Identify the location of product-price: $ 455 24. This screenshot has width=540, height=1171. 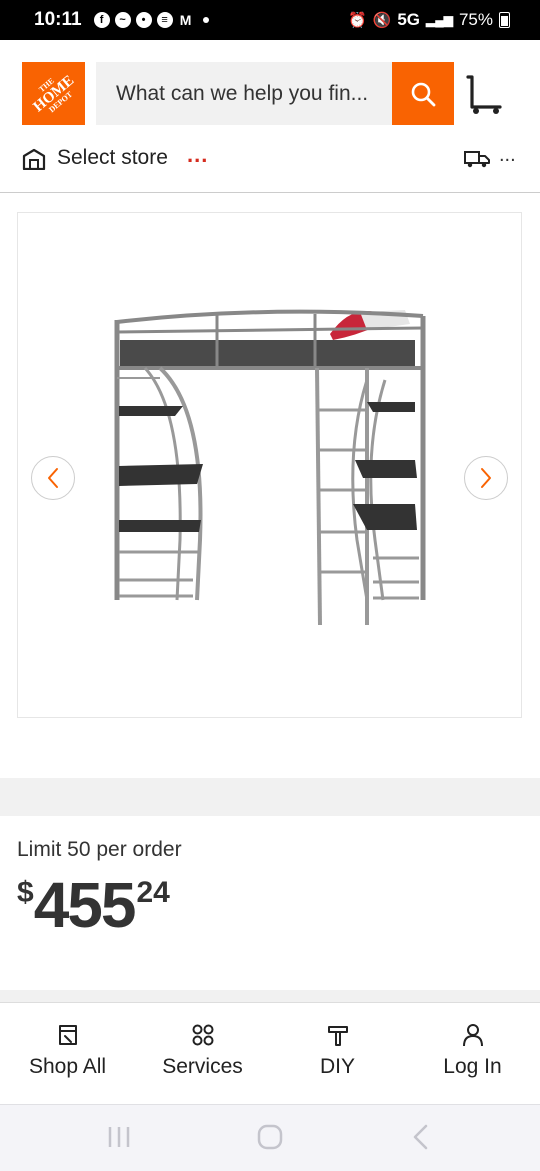
(93, 905).